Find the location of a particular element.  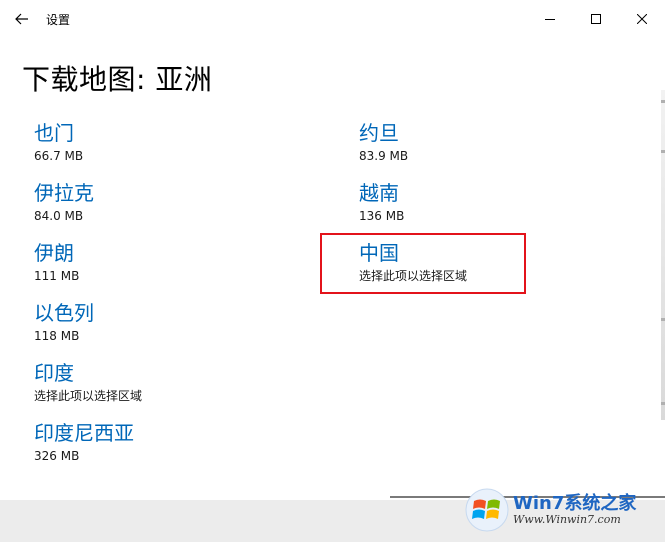

region-name: 约旦 is located at coordinates (379, 133).